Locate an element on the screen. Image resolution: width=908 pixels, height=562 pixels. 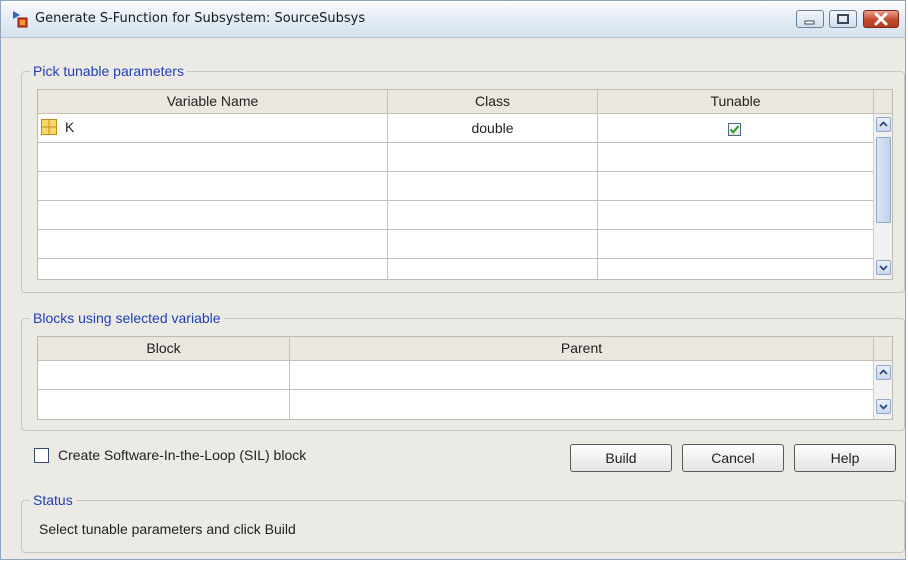
sil-checkbox-row: Create Software-In-the-Loop (SIL) block is located at coordinates (234, 457).